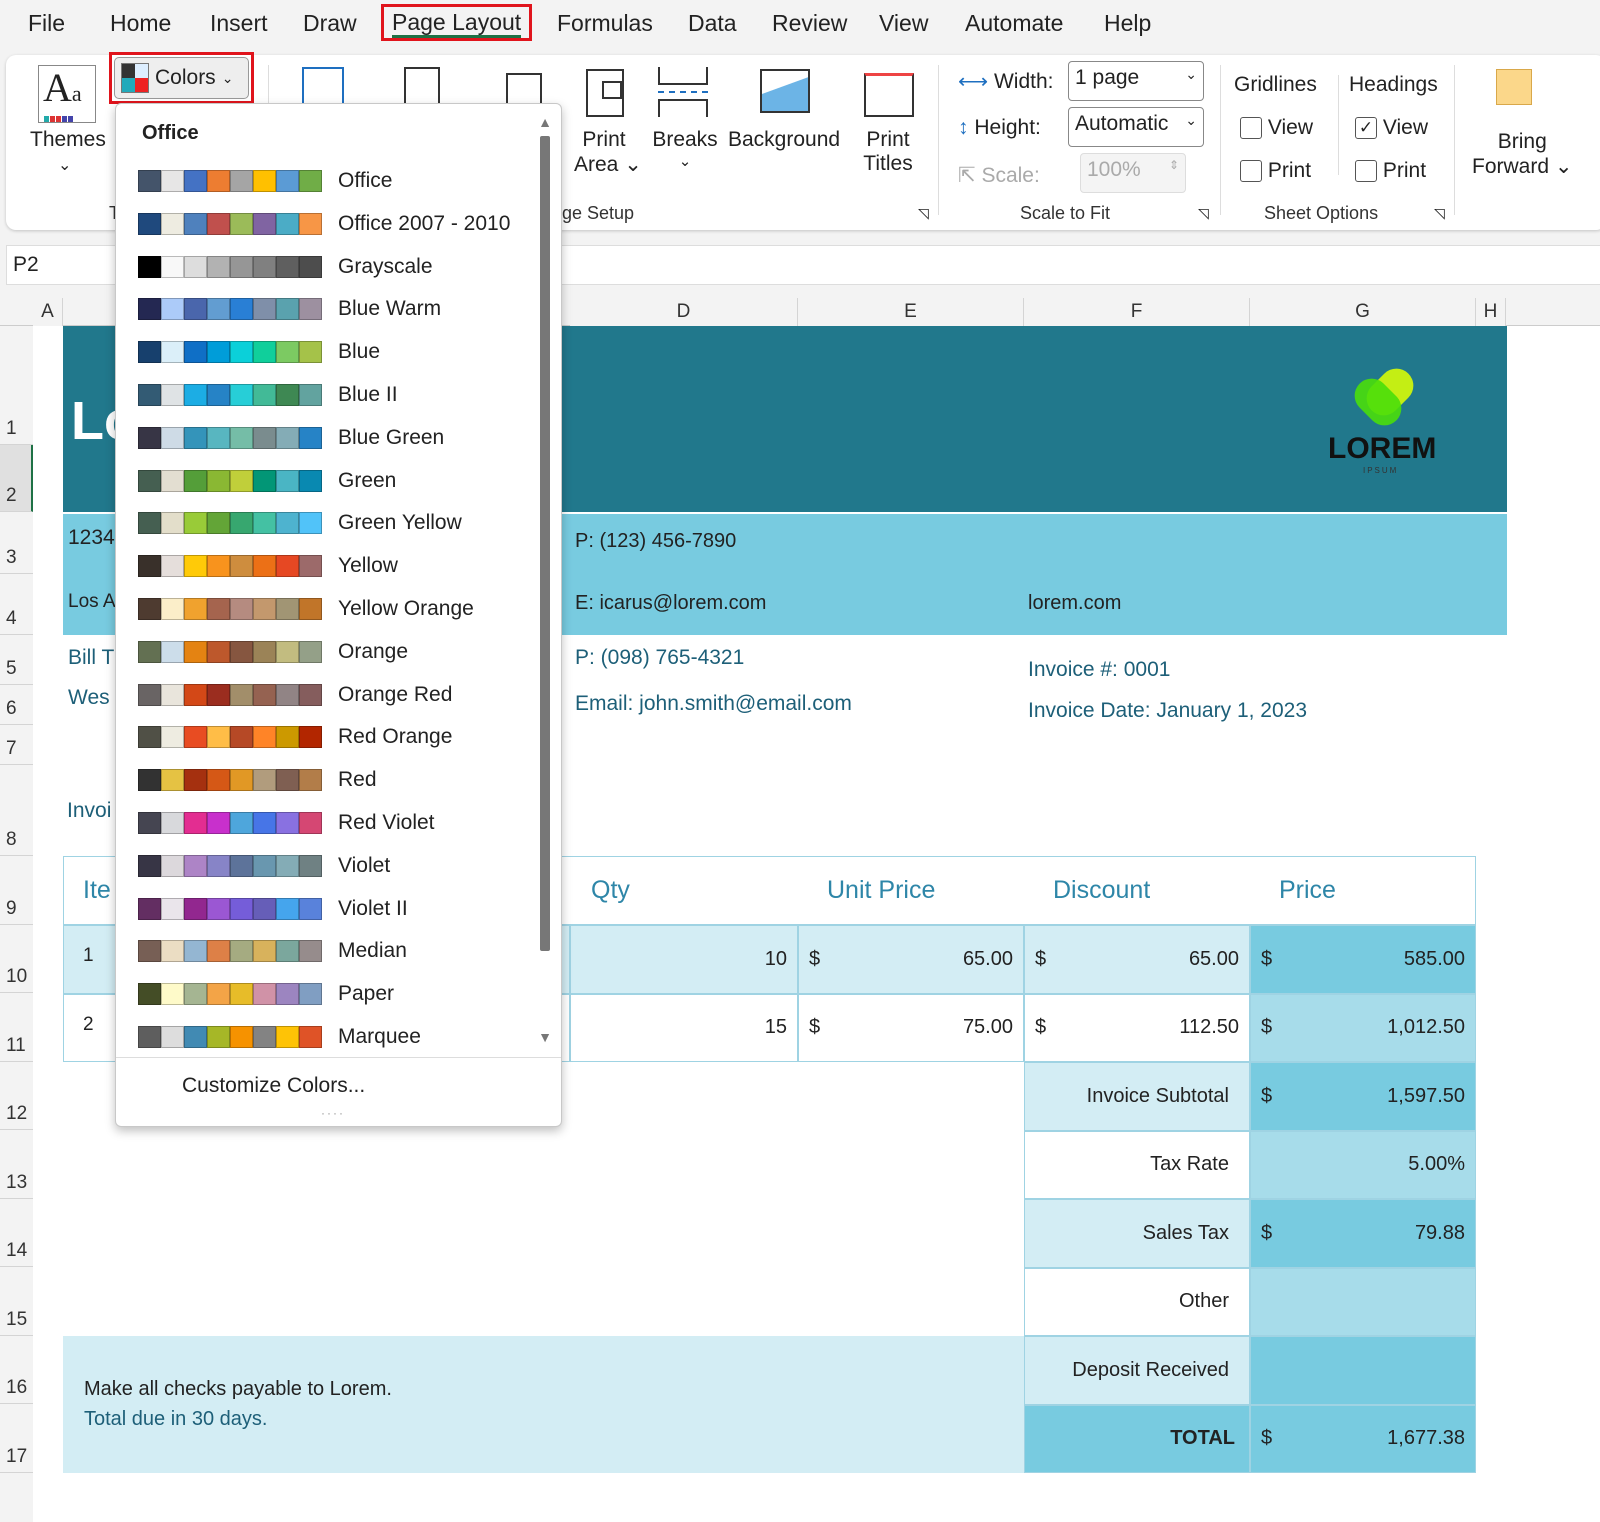 The height and width of the screenshot is (1522, 1600). I want to click on item-unit-price: $65.00, so click(911, 959).